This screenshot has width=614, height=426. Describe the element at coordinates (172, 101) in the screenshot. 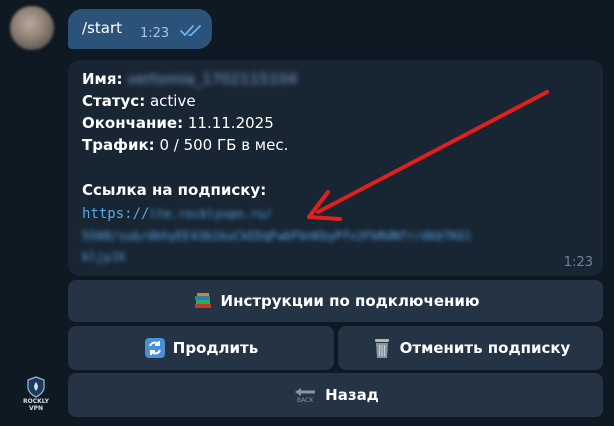

I see `status-value: active` at that location.